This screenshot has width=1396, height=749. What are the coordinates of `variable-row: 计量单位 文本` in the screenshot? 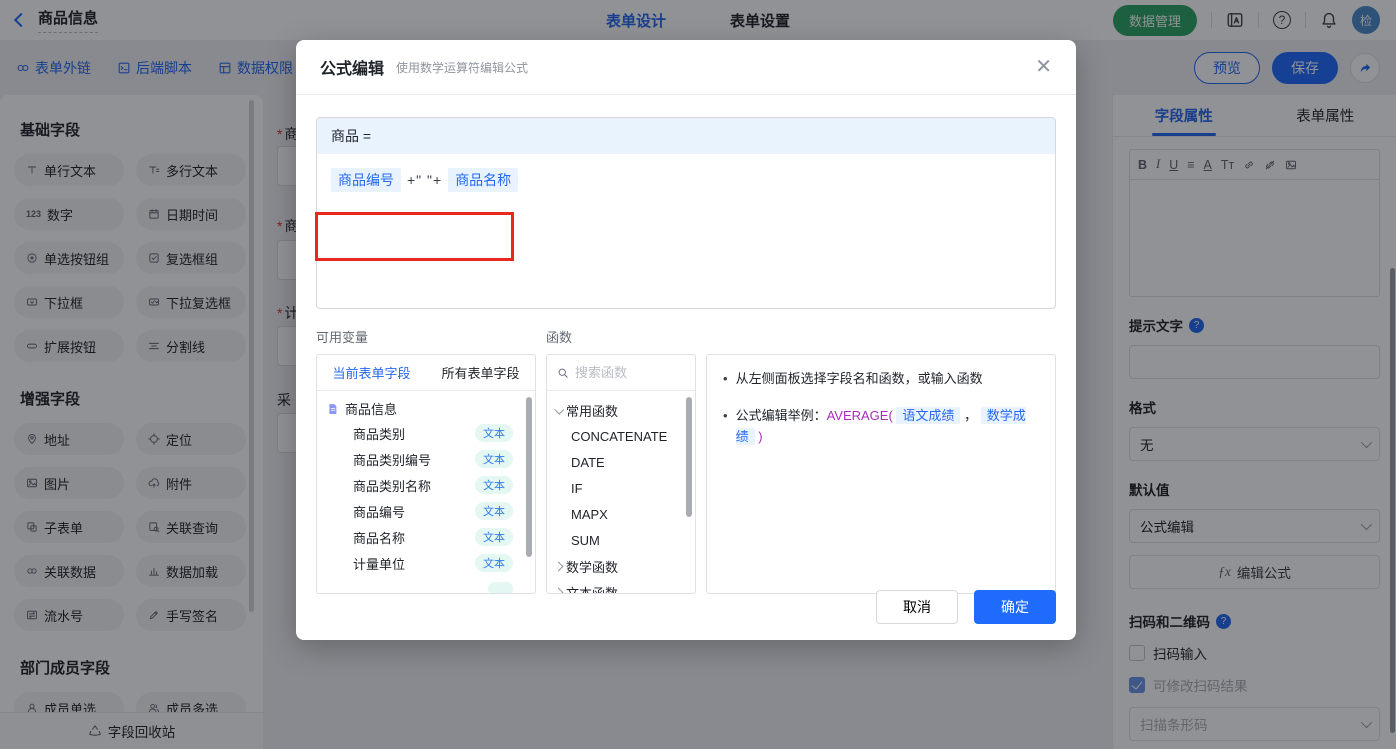 It's located at (426, 563).